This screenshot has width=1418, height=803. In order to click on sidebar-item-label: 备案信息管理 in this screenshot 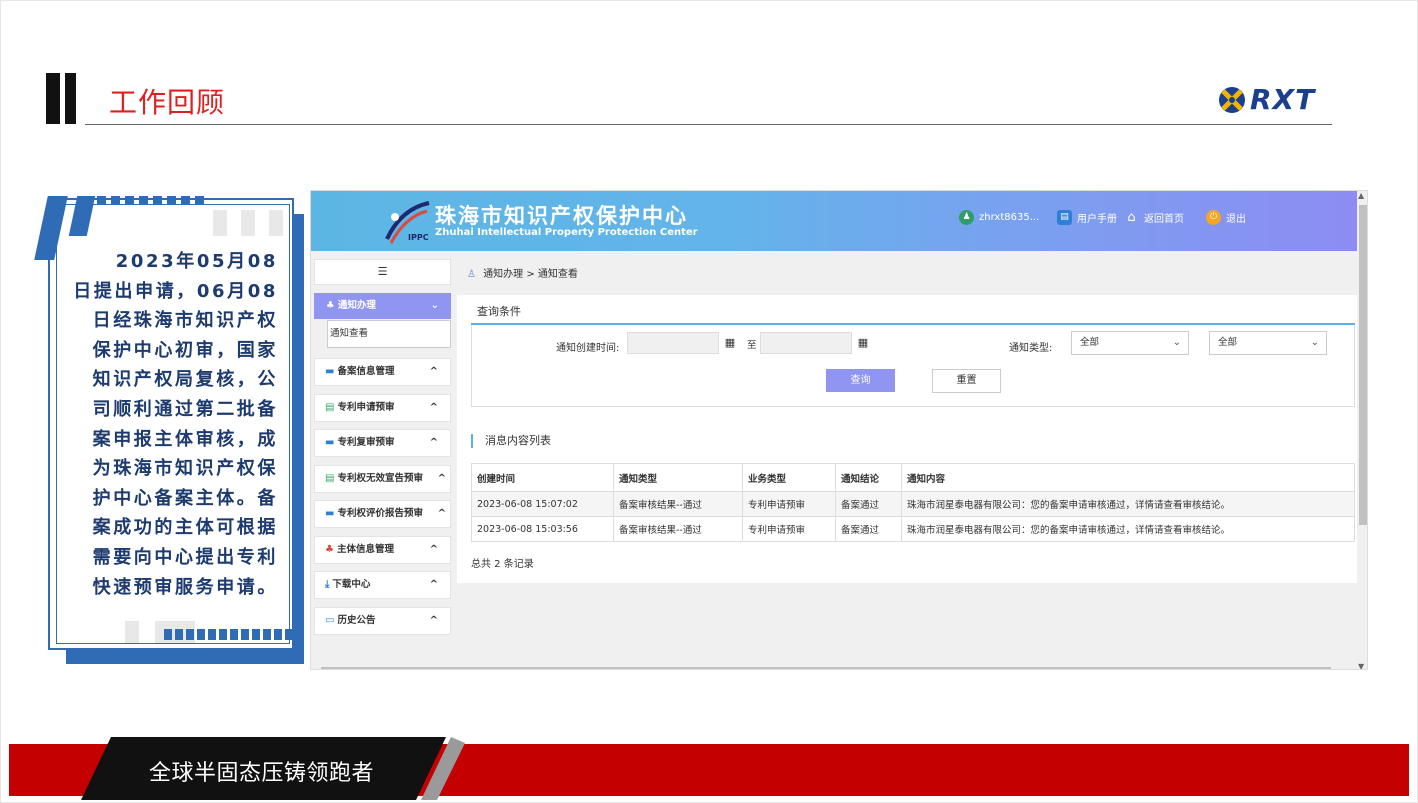, I will do `click(366, 371)`.